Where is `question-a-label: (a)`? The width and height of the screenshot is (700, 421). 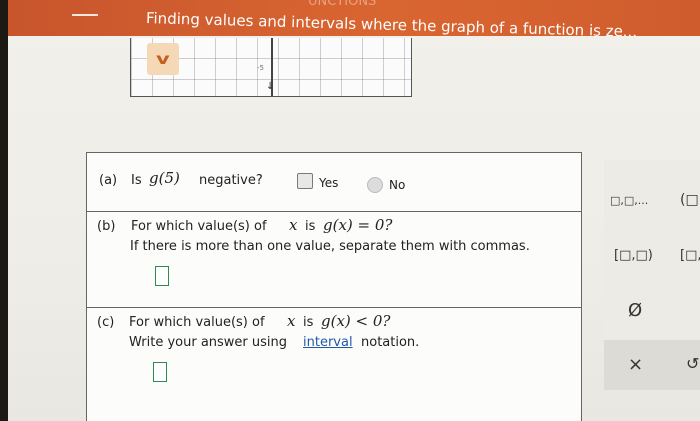 question-a-label: (a) is located at coordinates (108, 180).